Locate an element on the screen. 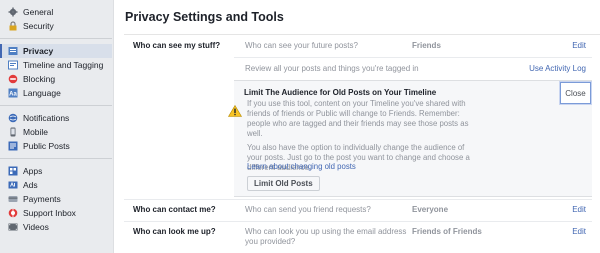 The width and height of the screenshot is (600, 253). close-button: Close is located at coordinates (575, 93).